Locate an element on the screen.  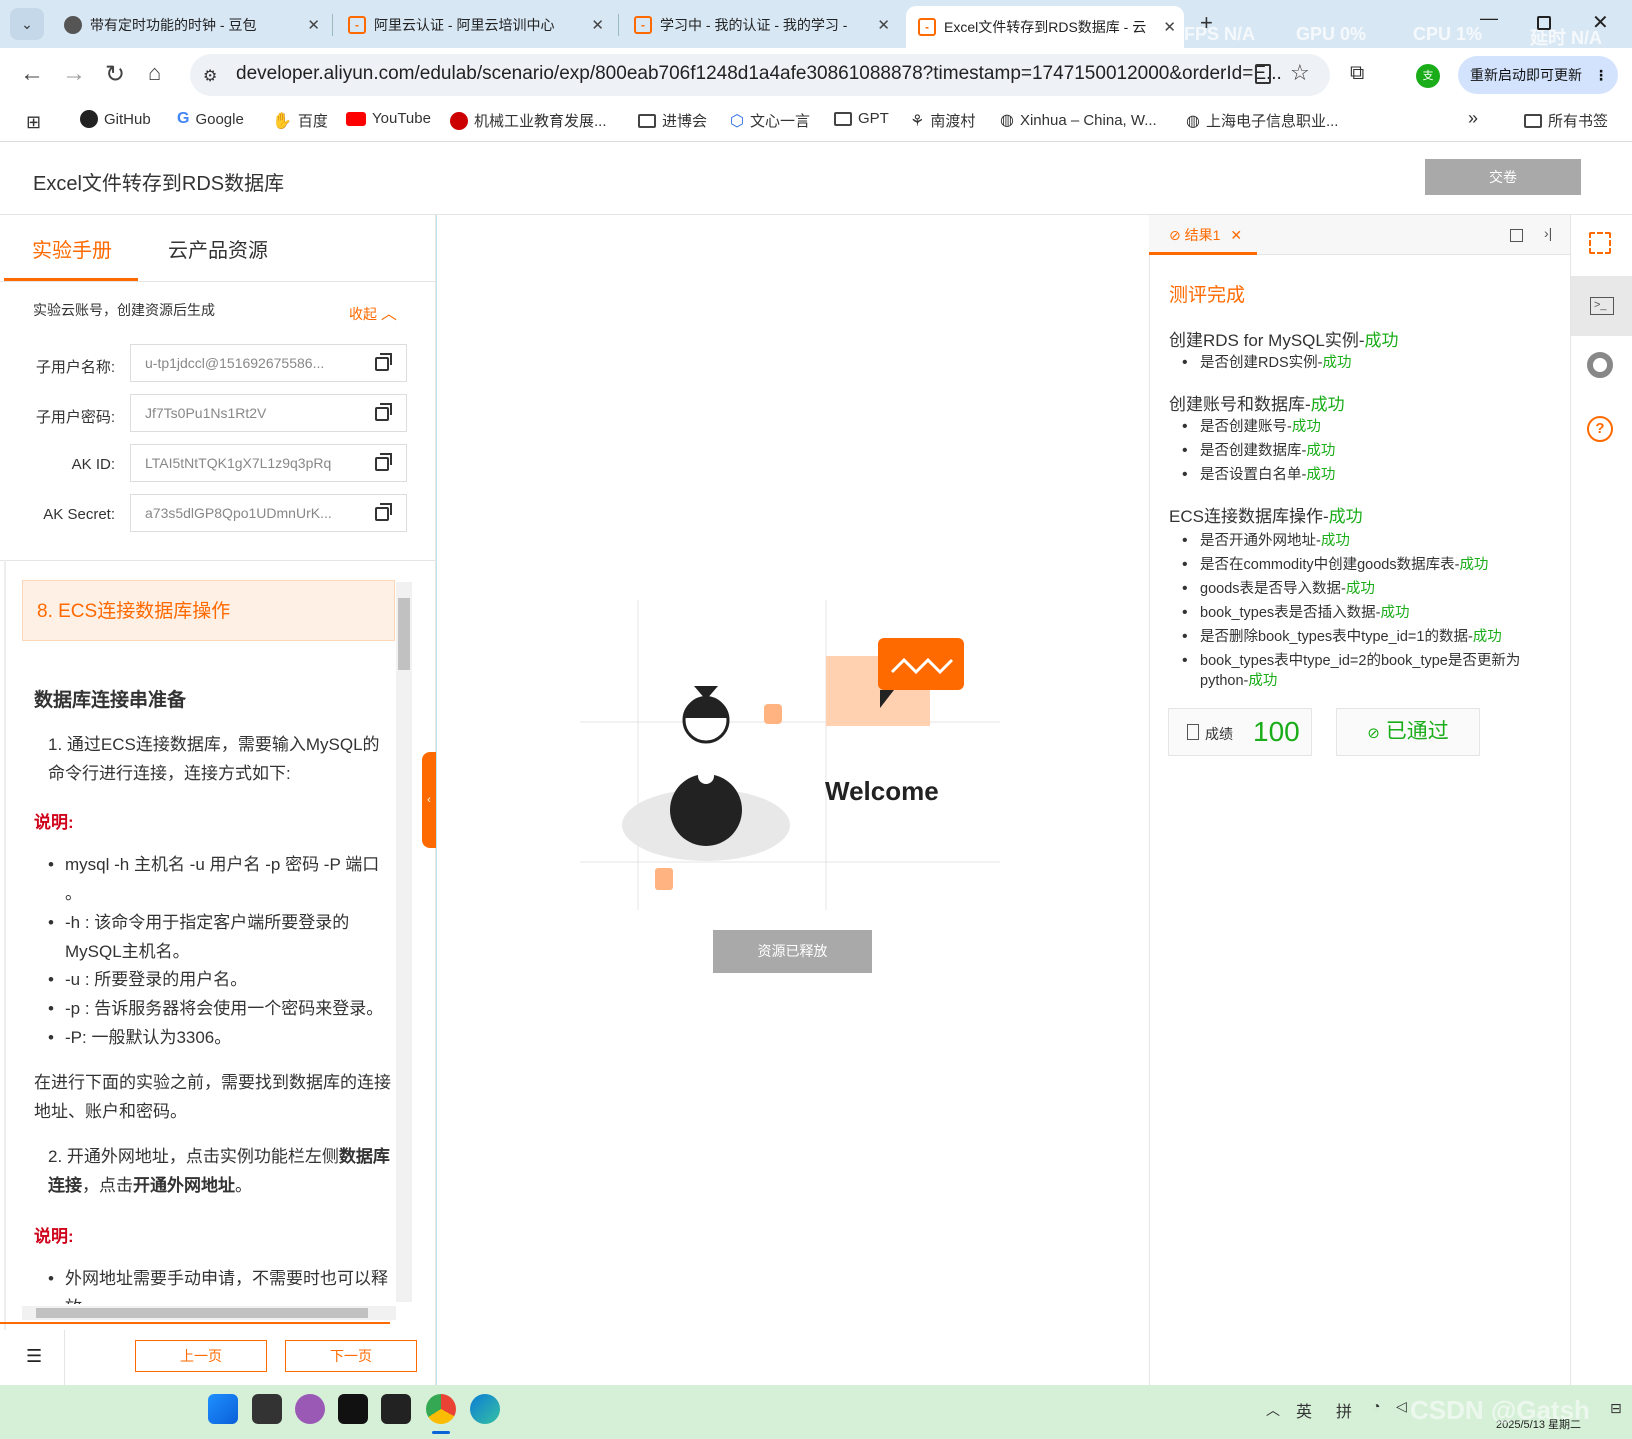
back-icon: ← is located at coordinates (32, 74).